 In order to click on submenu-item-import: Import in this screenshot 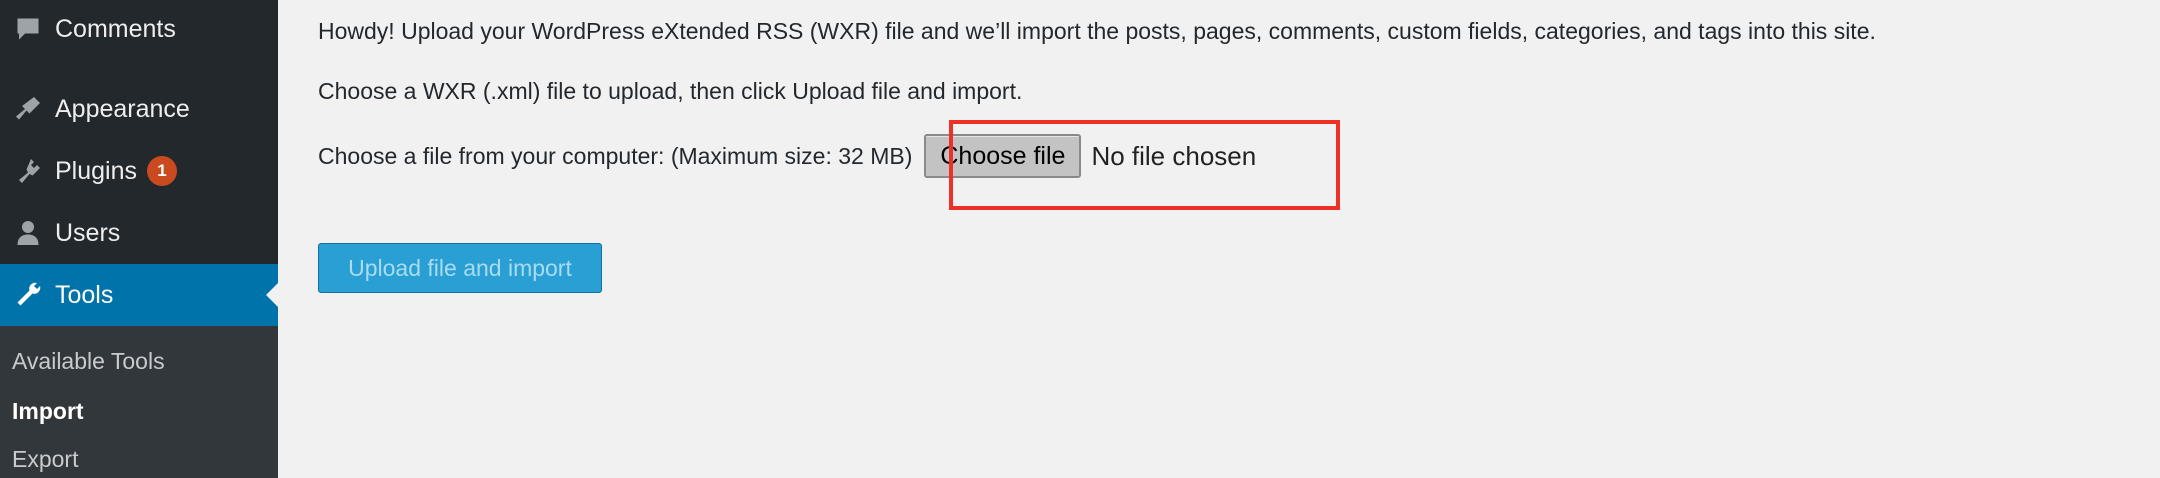, I will do `click(48, 411)`.